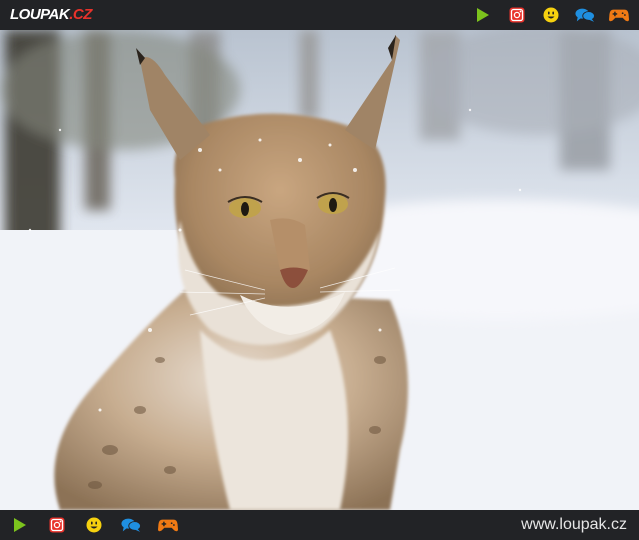  I want to click on bottom-icon-group, so click(94, 525).